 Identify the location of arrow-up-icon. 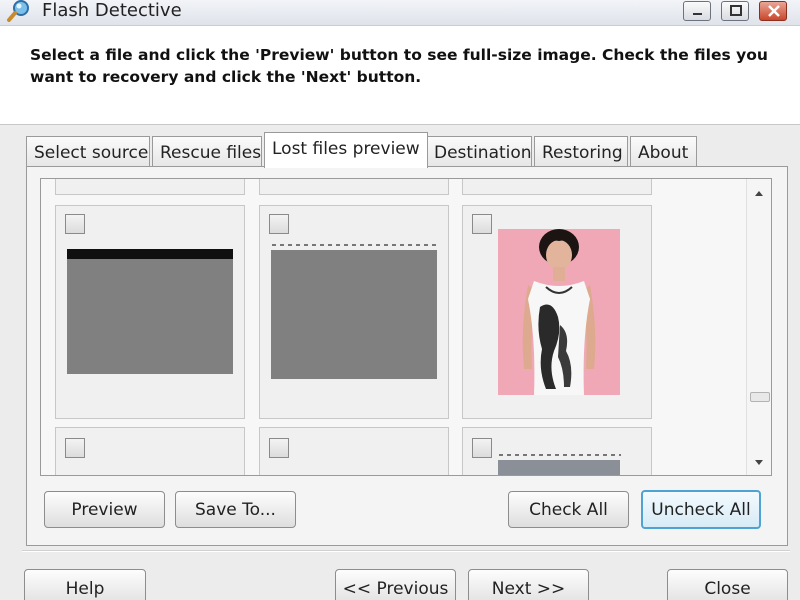
(759, 193).